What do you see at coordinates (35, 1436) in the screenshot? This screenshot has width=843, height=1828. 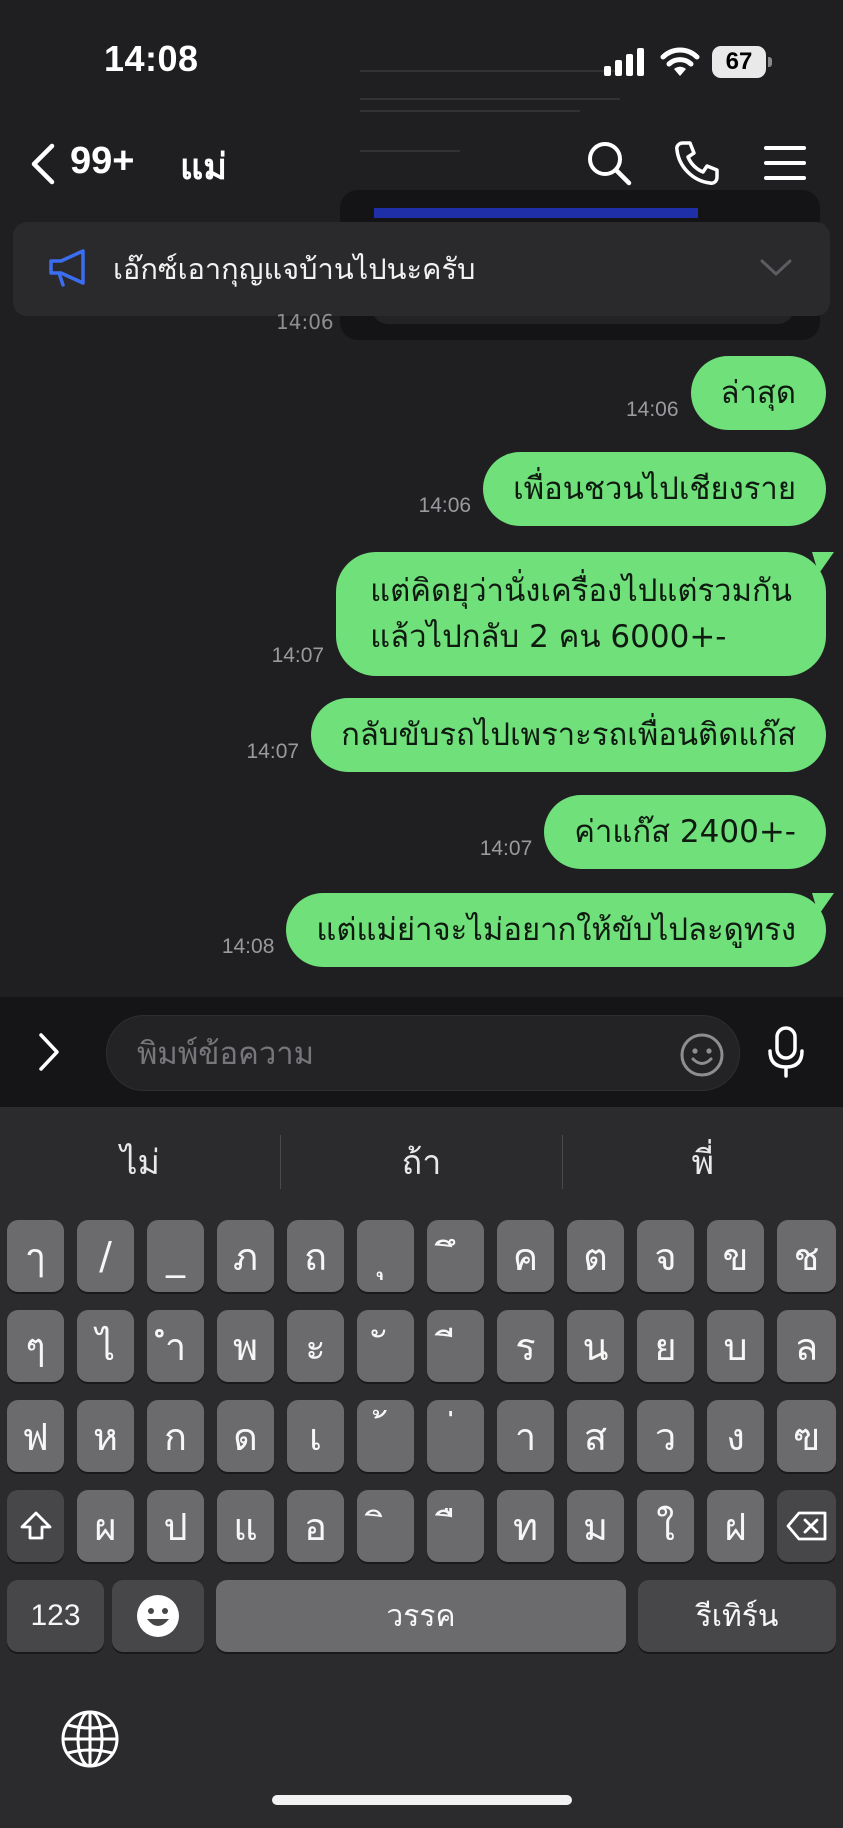 I see `key: ฟ` at bounding box center [35, 1436].